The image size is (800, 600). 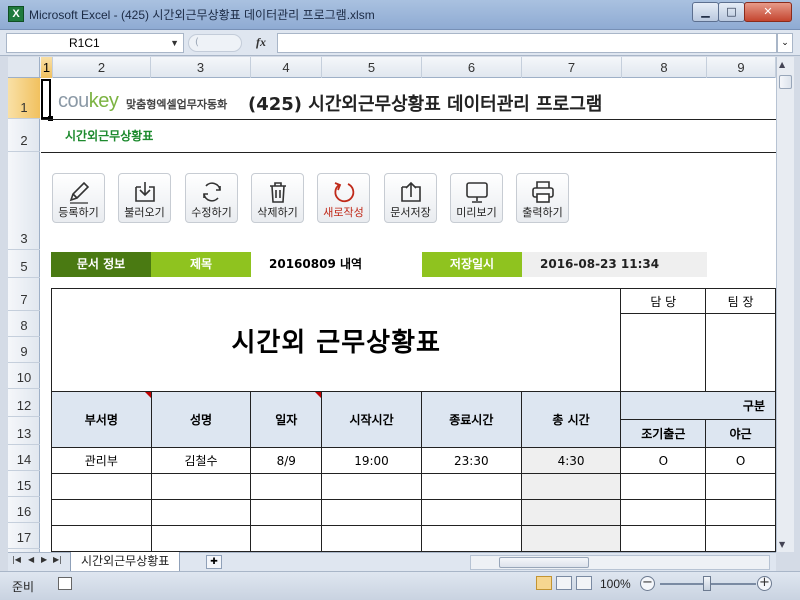 What do you see at coordinates (740, 460) in the screenshot?
I see `cell-night: O` at bounding box center [740, 460].